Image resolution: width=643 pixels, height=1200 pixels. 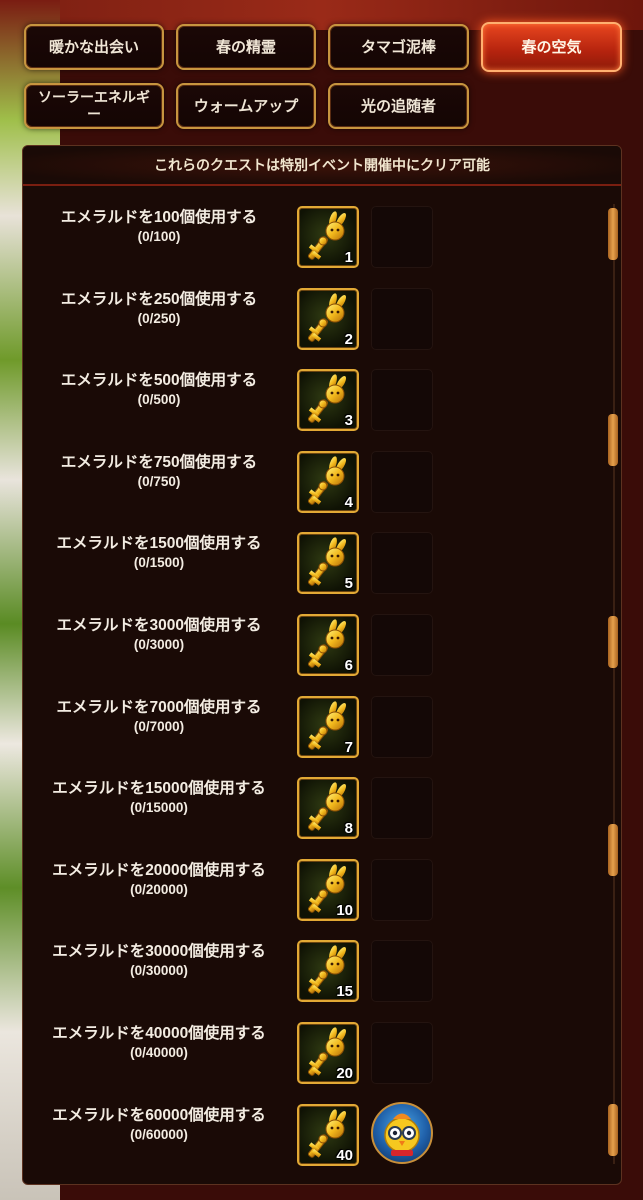 What do you see at coordinates (344, 1155) in the screenshot?
I see `reward-count: 40` at bounding box center [344, 1155].